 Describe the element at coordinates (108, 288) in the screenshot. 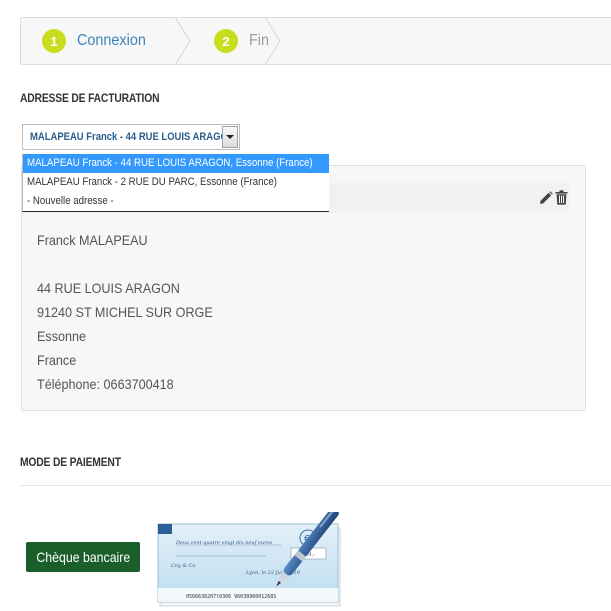

I see `address-street: 44 RUE LOUIS ARAGON` at that location.